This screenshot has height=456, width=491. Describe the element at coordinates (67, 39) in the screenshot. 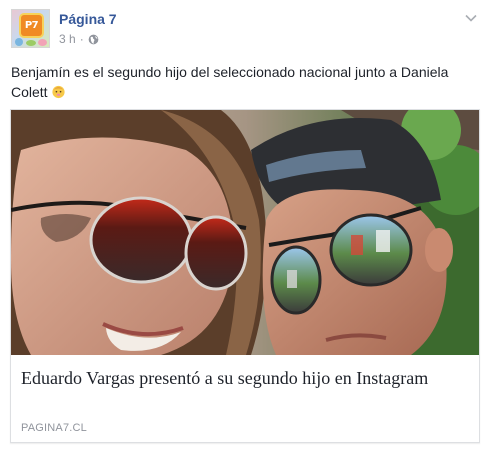

I see `post-timestamp: 3 h` at that location.